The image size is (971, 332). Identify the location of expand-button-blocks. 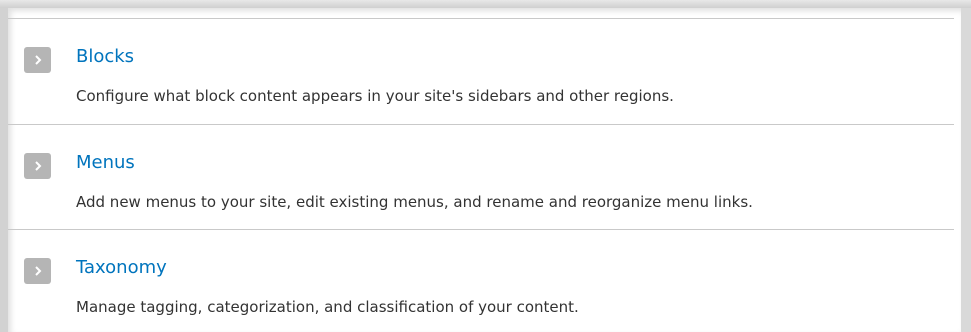
(37, 60).